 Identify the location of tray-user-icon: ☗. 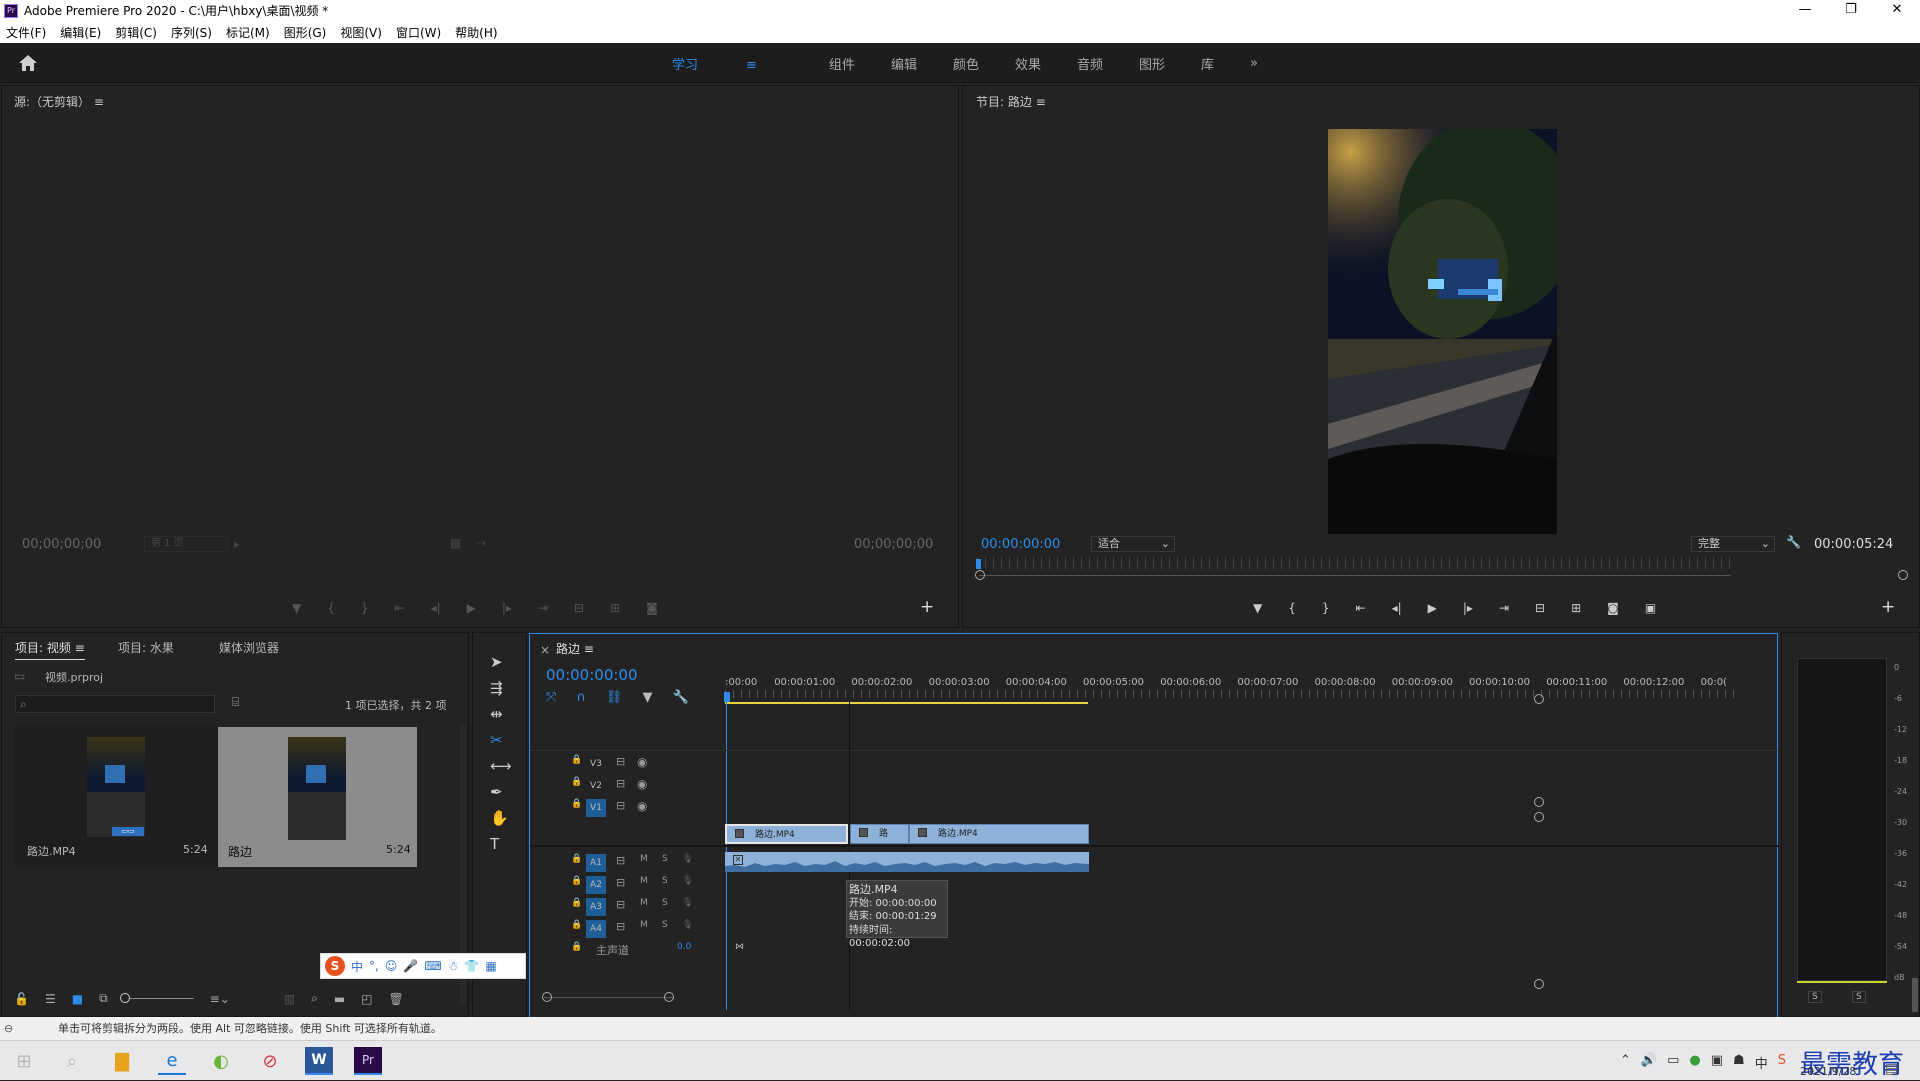
(1739, 1062).